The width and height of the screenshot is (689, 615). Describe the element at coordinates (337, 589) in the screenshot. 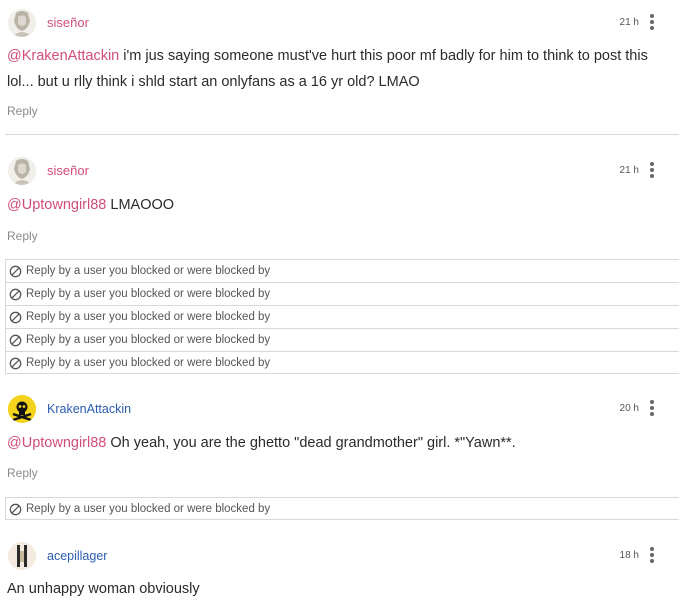

I see `comment-text: An unhappy woman obviously` at that location.